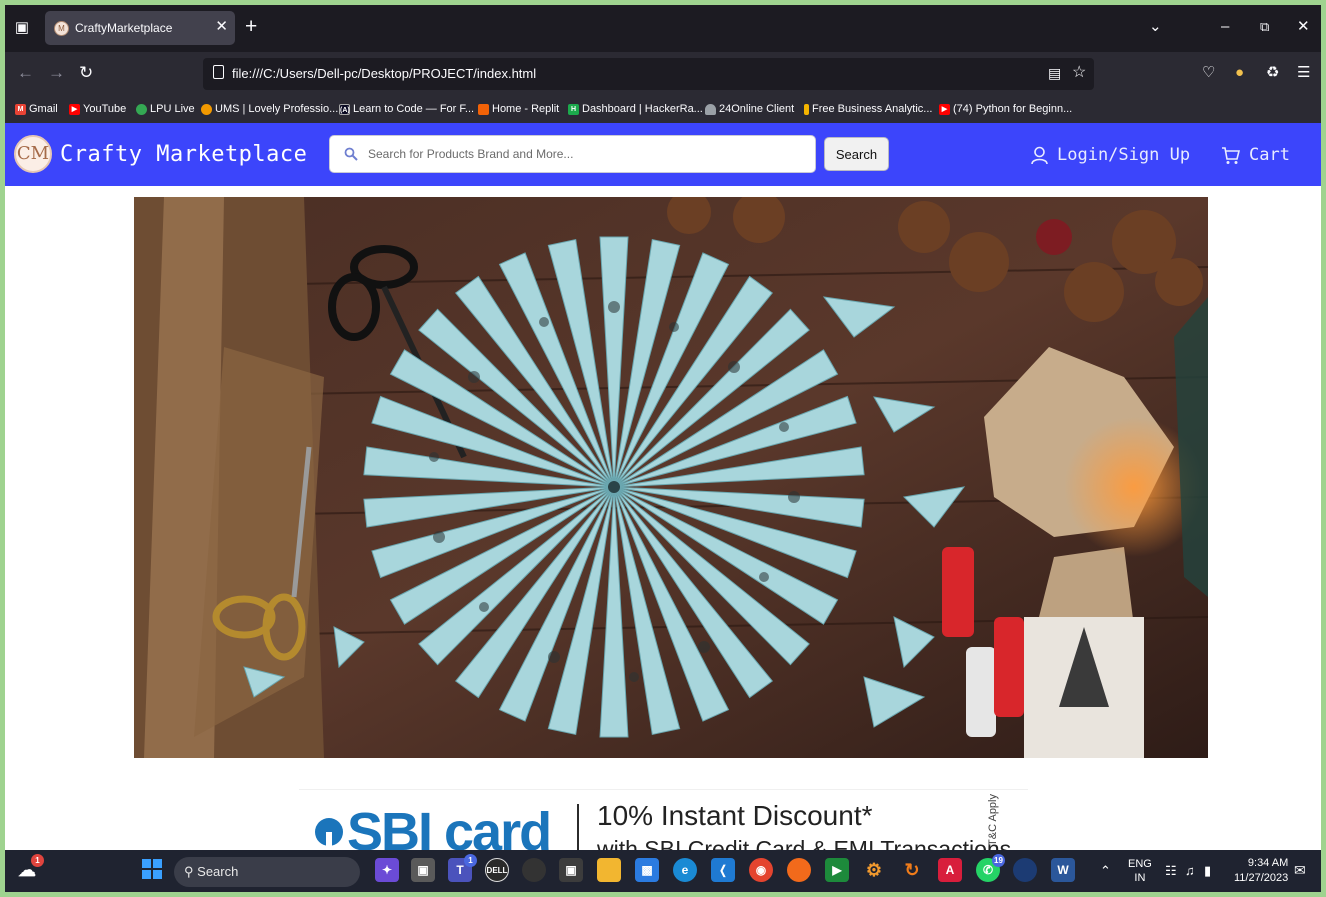 The image size is (1326, 897). What do you see at coordinates (1225, 27) in the screenshot?
I see `minimize-icon: –` at bounding box center [1225, 27].